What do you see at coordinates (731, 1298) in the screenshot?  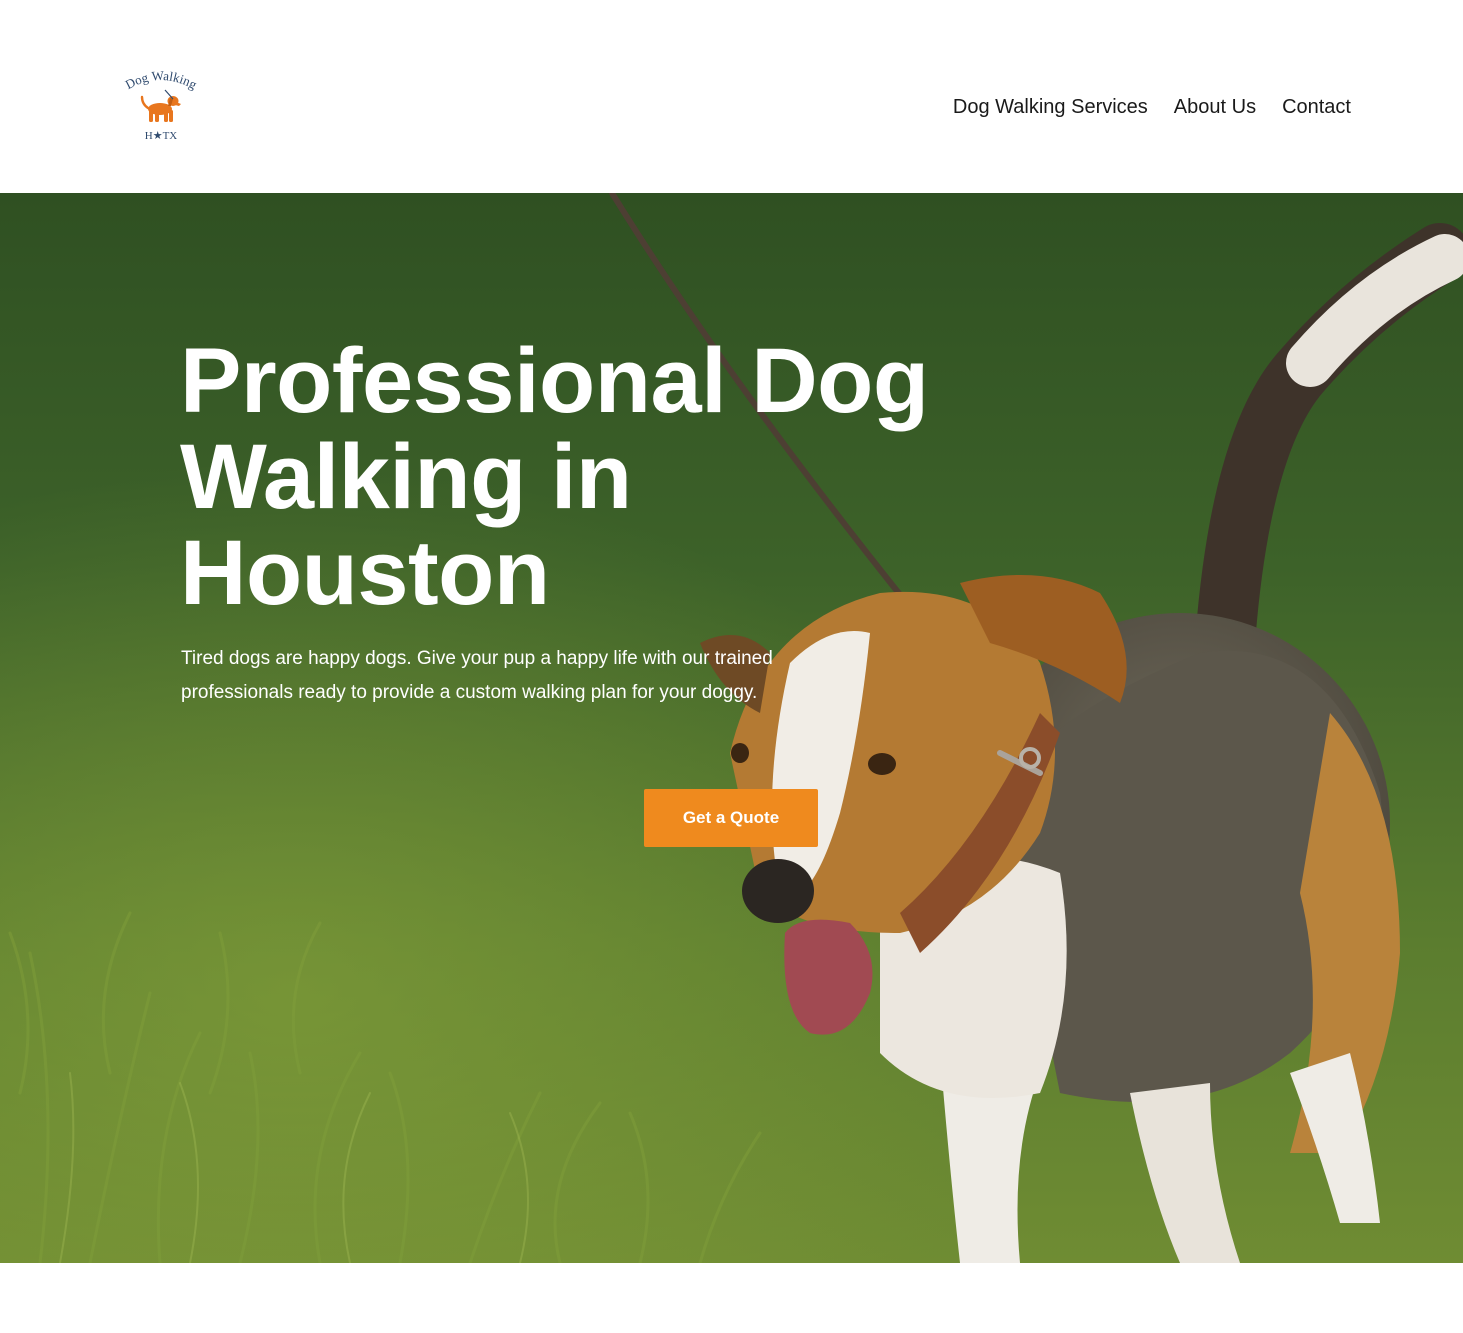 I see `next-section` at bounding box center [731, 1298].